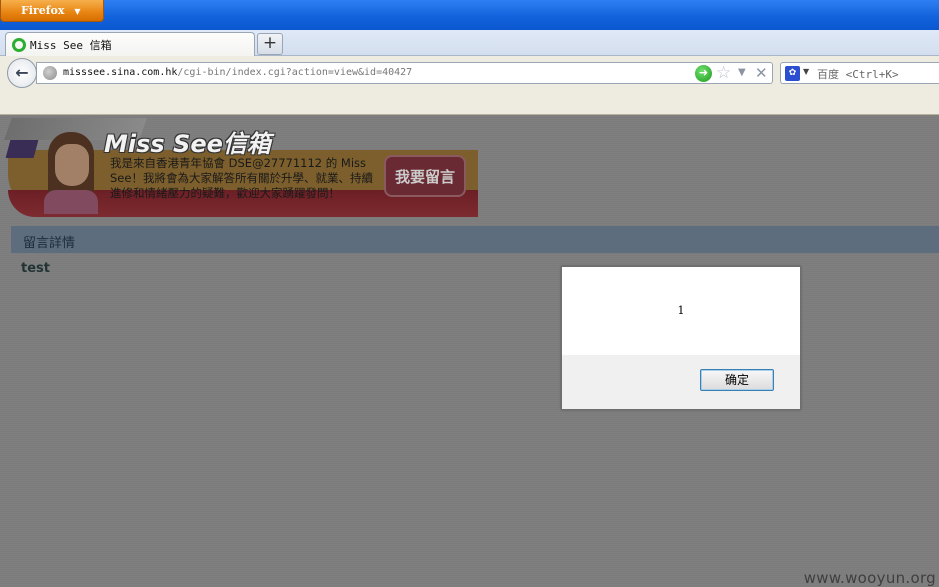  Describe the element at coordinates (120, 72) in the screenshot. I see `url-host: misssee.sina.com.hk` at that location.